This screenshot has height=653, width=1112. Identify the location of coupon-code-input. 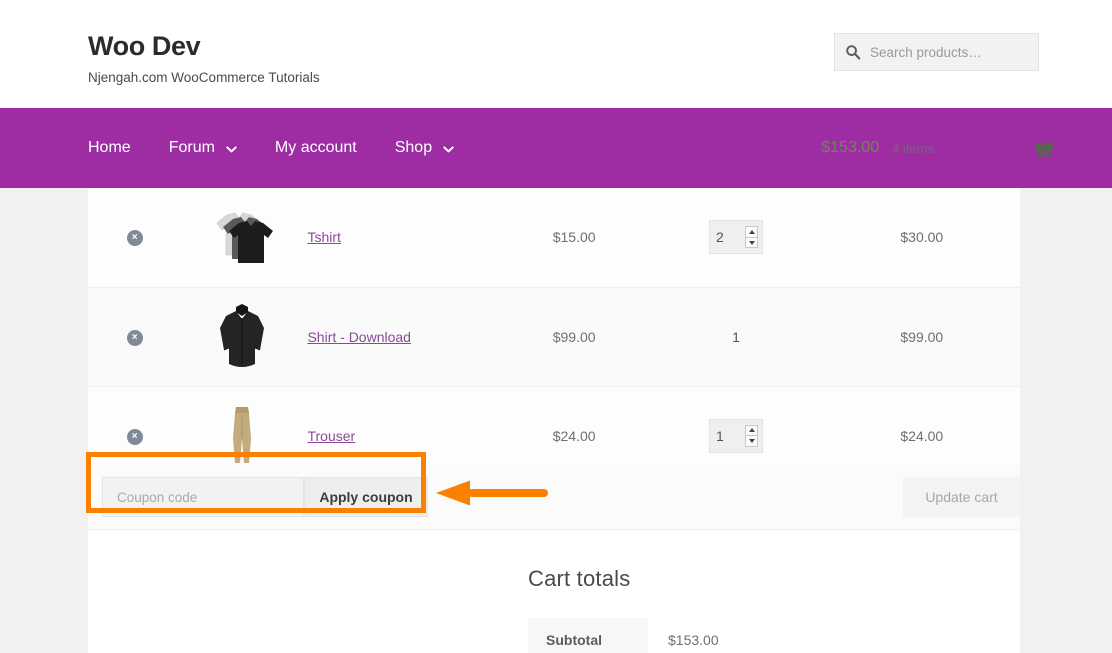
(203, 497).